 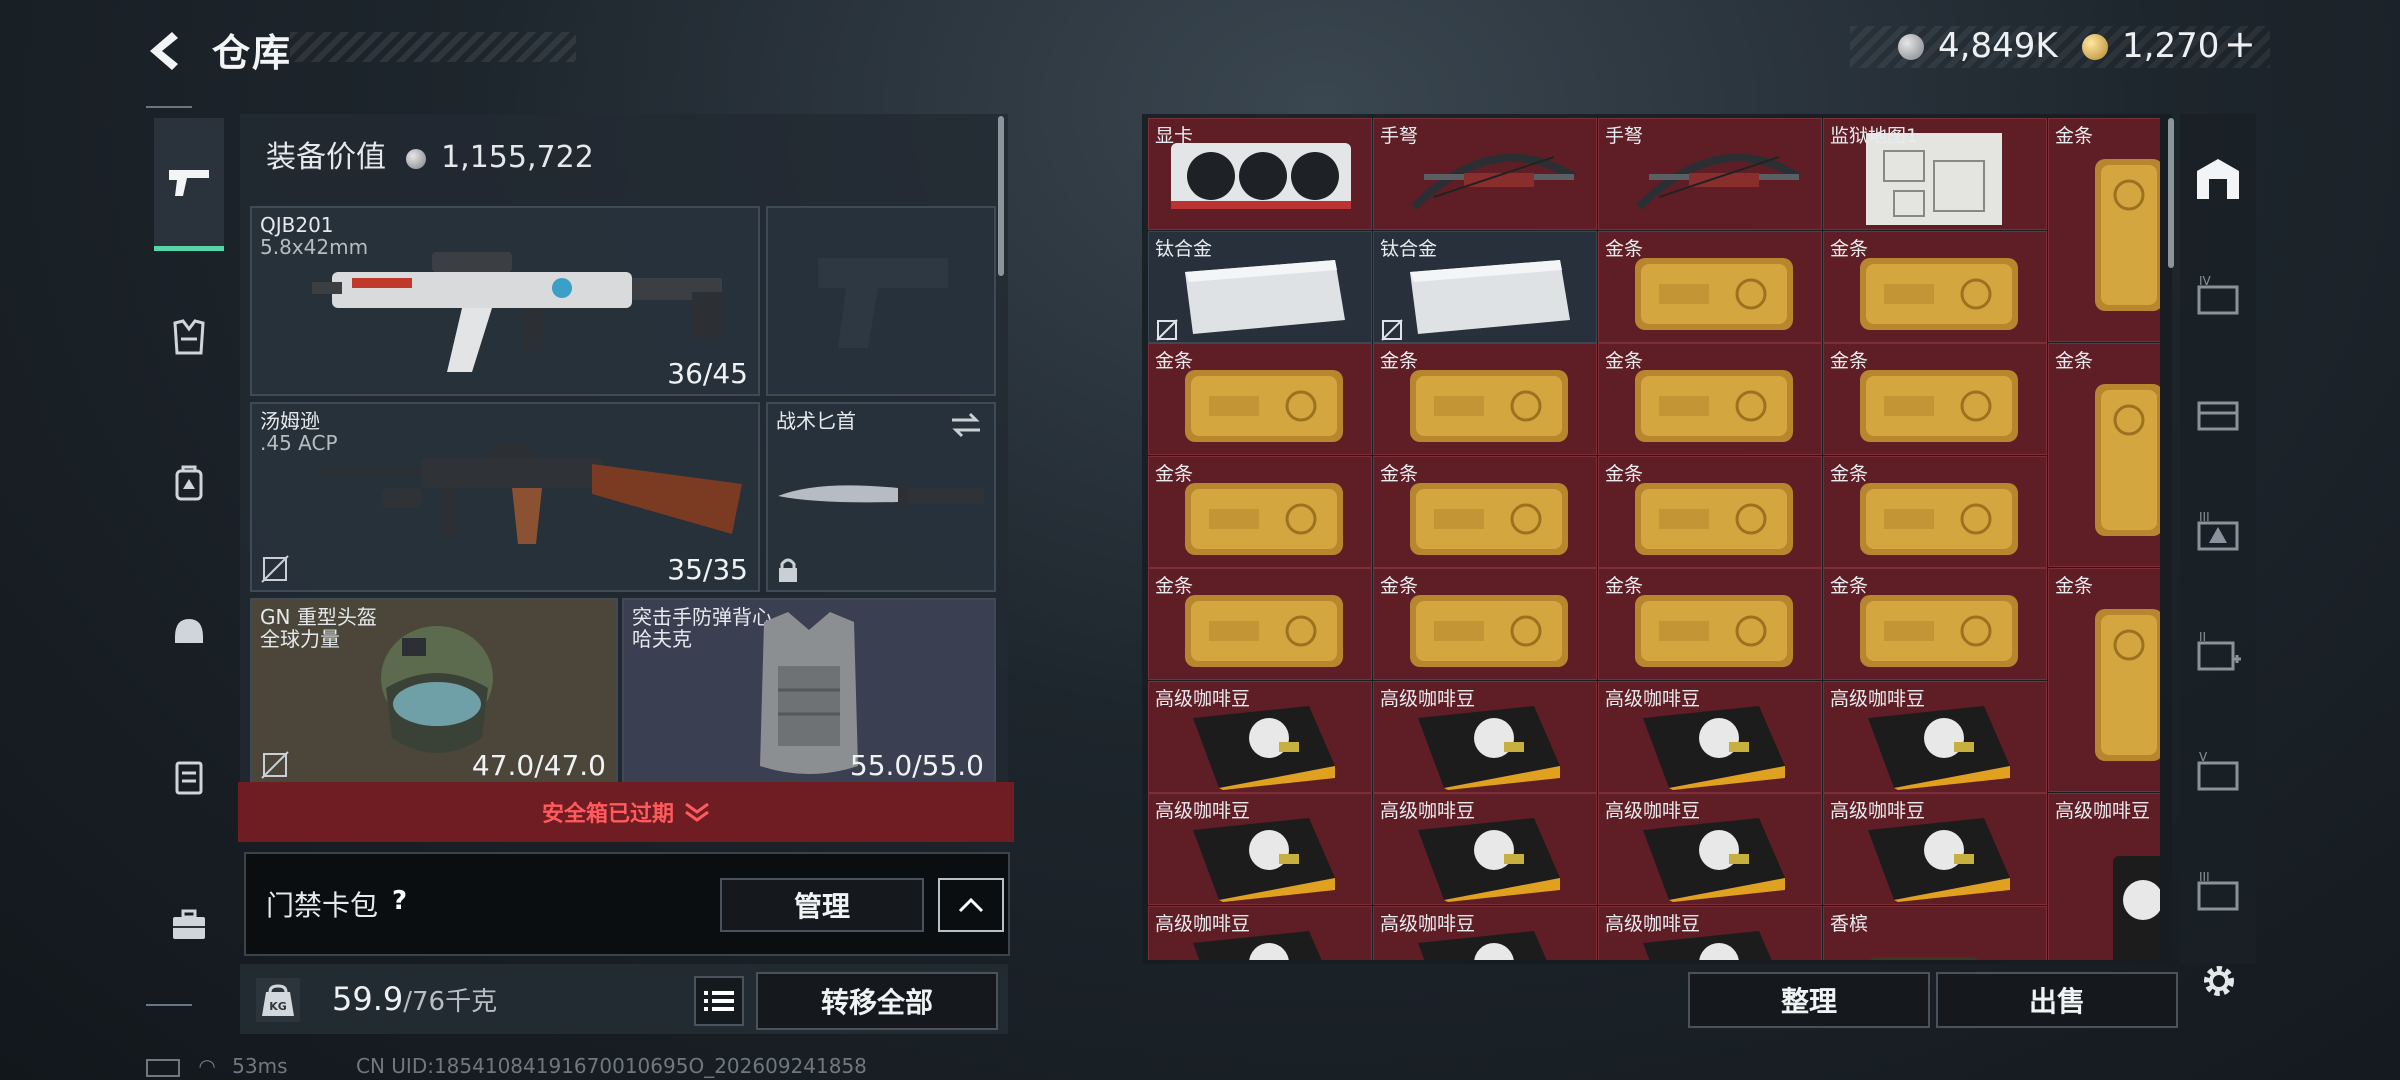 I want to click on chevron-up-icon, so click(x=971, y=905).